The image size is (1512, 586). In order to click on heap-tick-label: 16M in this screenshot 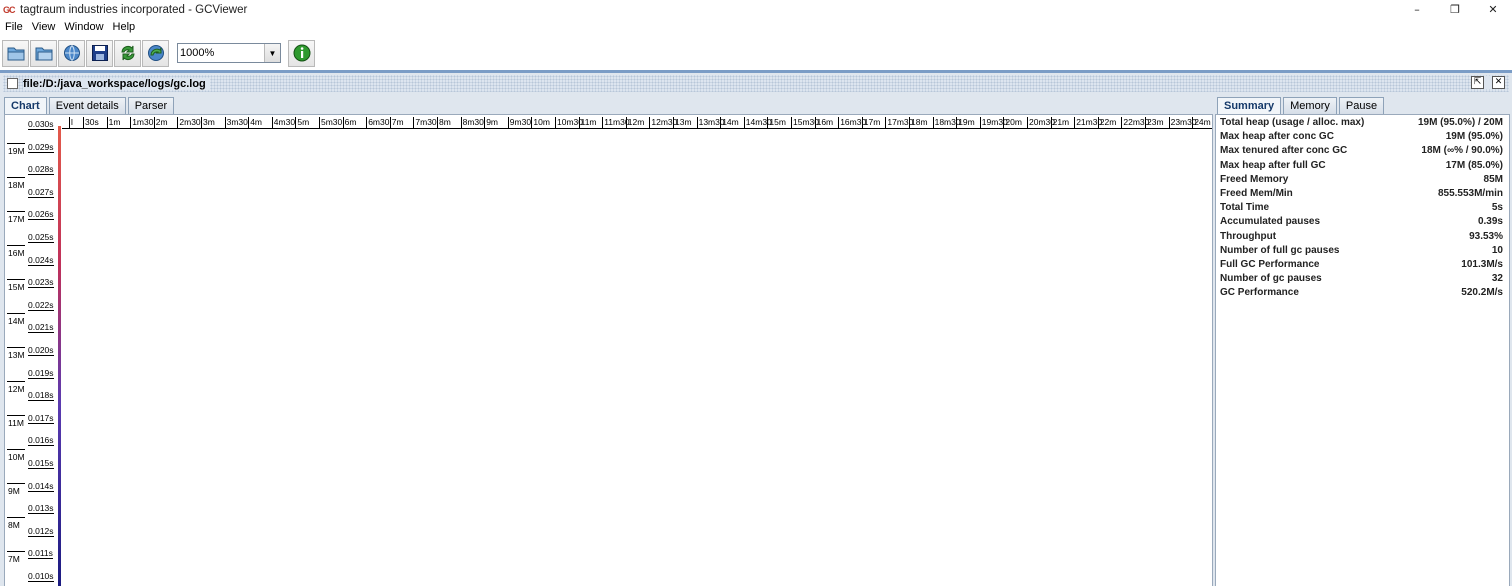, I will do `click(16, 253)`.